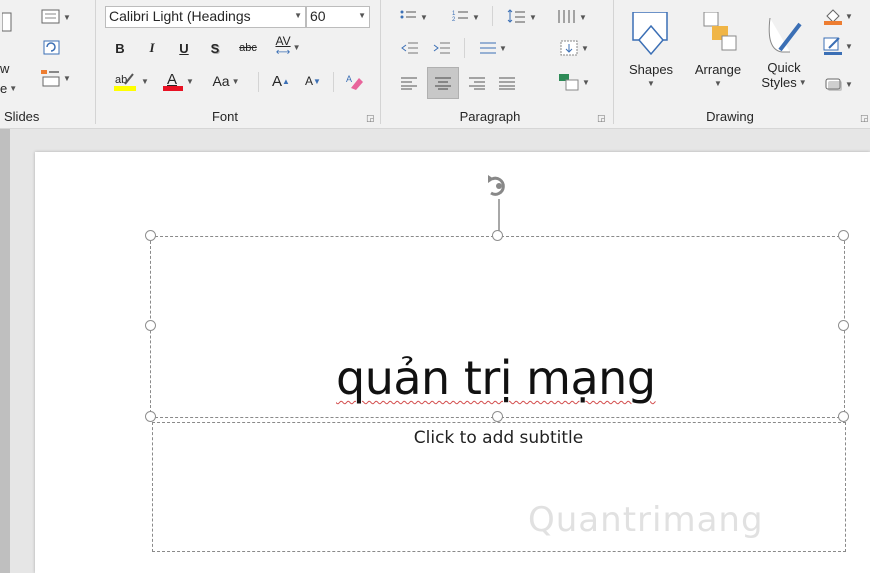 The image size is (870, 573). I want to click on paragraph-group-label: Paragraph, so click(490, 116).